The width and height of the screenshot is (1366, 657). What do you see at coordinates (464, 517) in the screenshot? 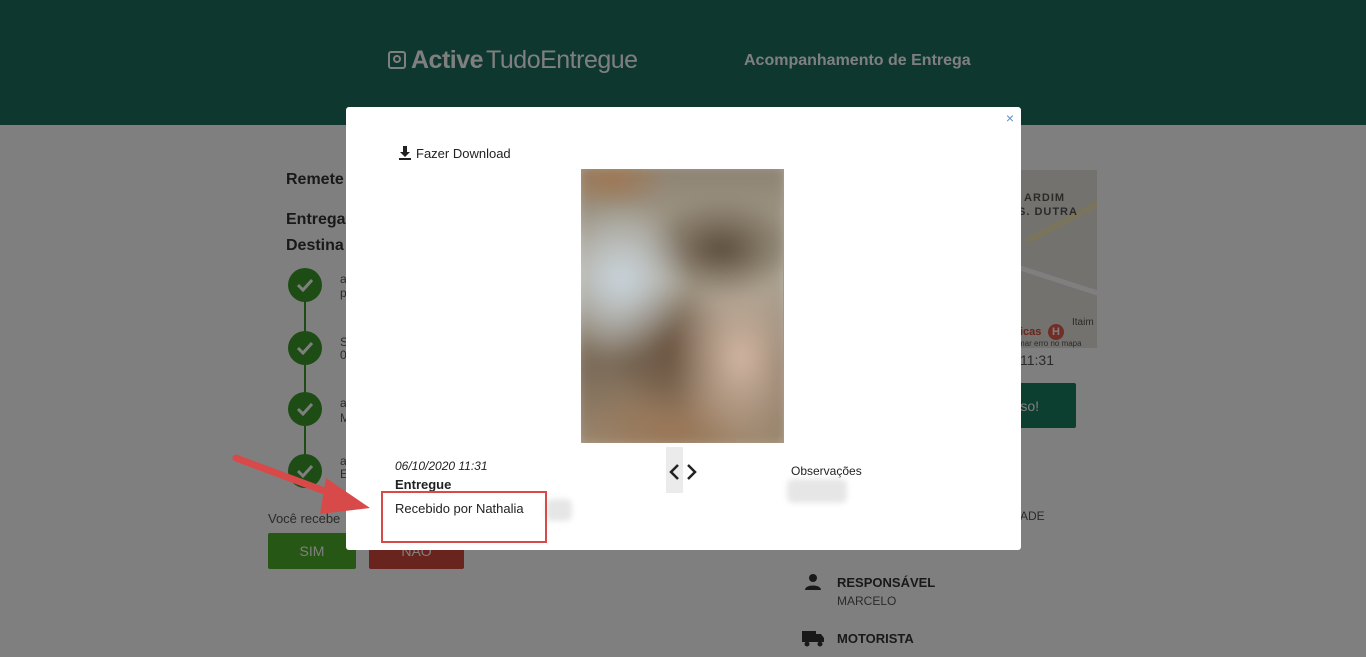
I see `annotation-highlight-box` at bounding box center [464, 517].